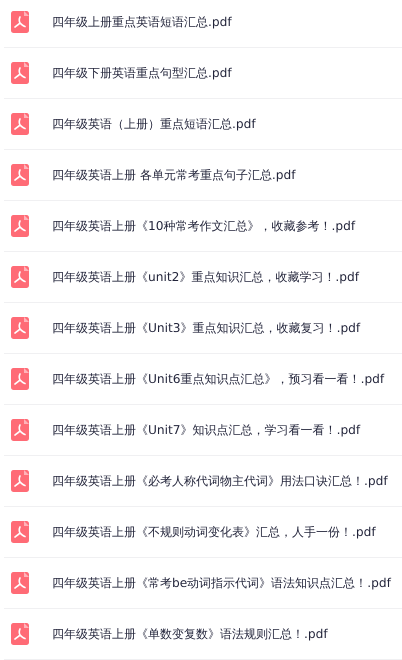 This screenshot has height=660, width=402. I want to click on file-row: 四年级英语上册《unit2》重点知识汇总，收藏学习！.pdf, so click(203, 277).